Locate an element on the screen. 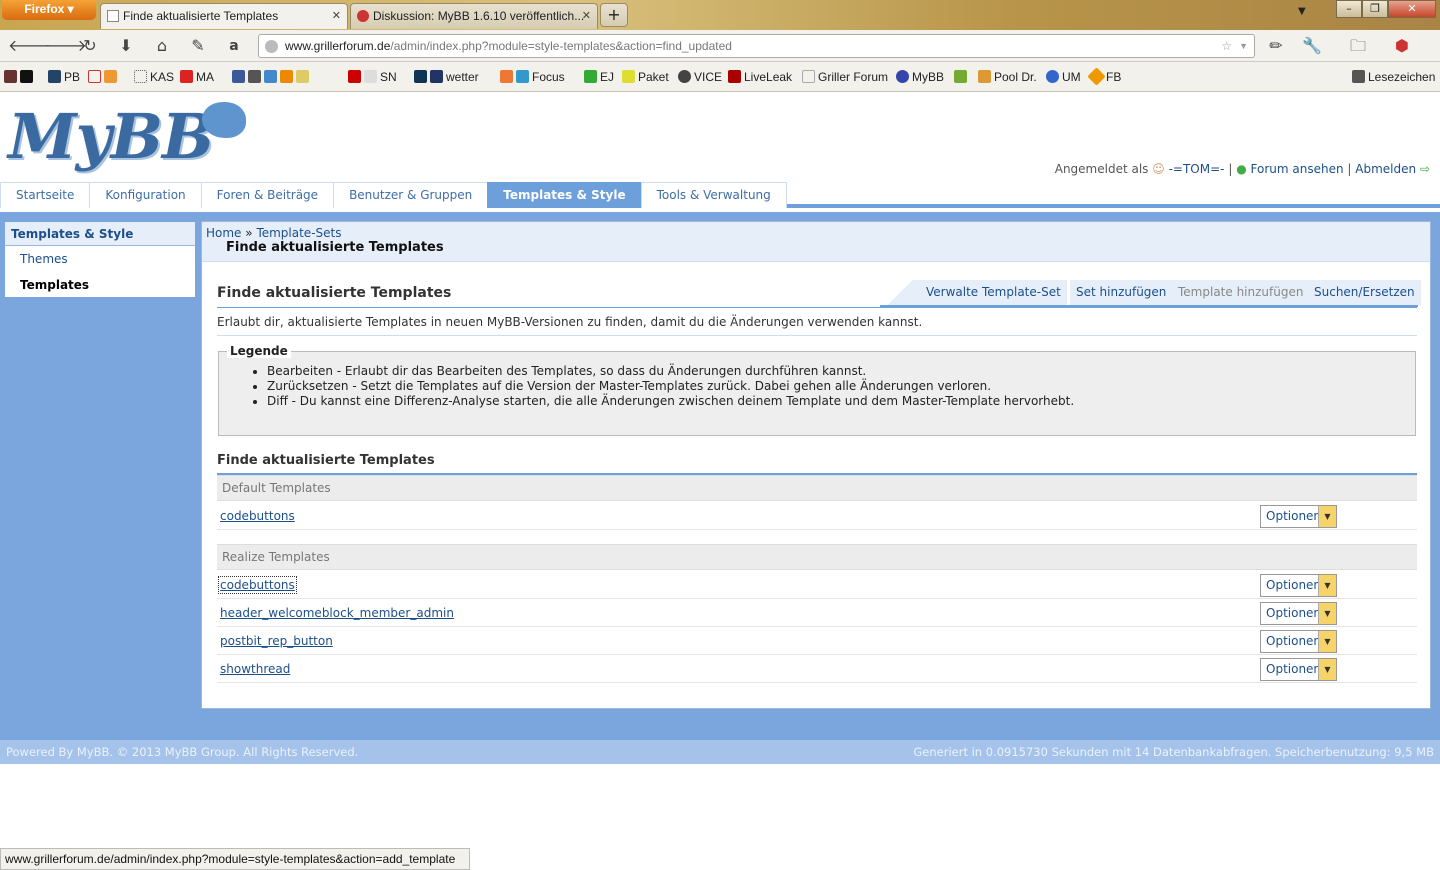 This screenshot has height=870, width=1440. bookmark-item: Pool Dr. is located at coordinates (1007, 77).